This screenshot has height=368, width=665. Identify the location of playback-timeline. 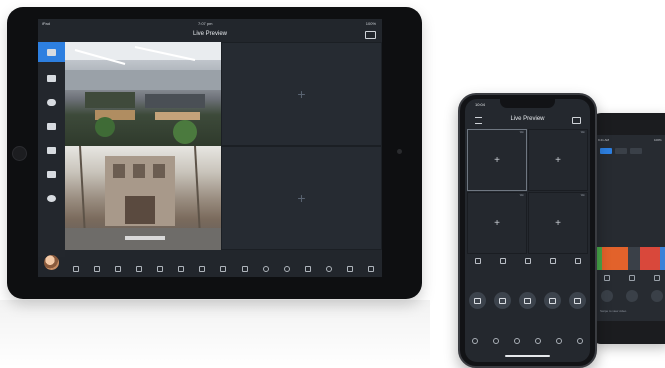
(629, 258).